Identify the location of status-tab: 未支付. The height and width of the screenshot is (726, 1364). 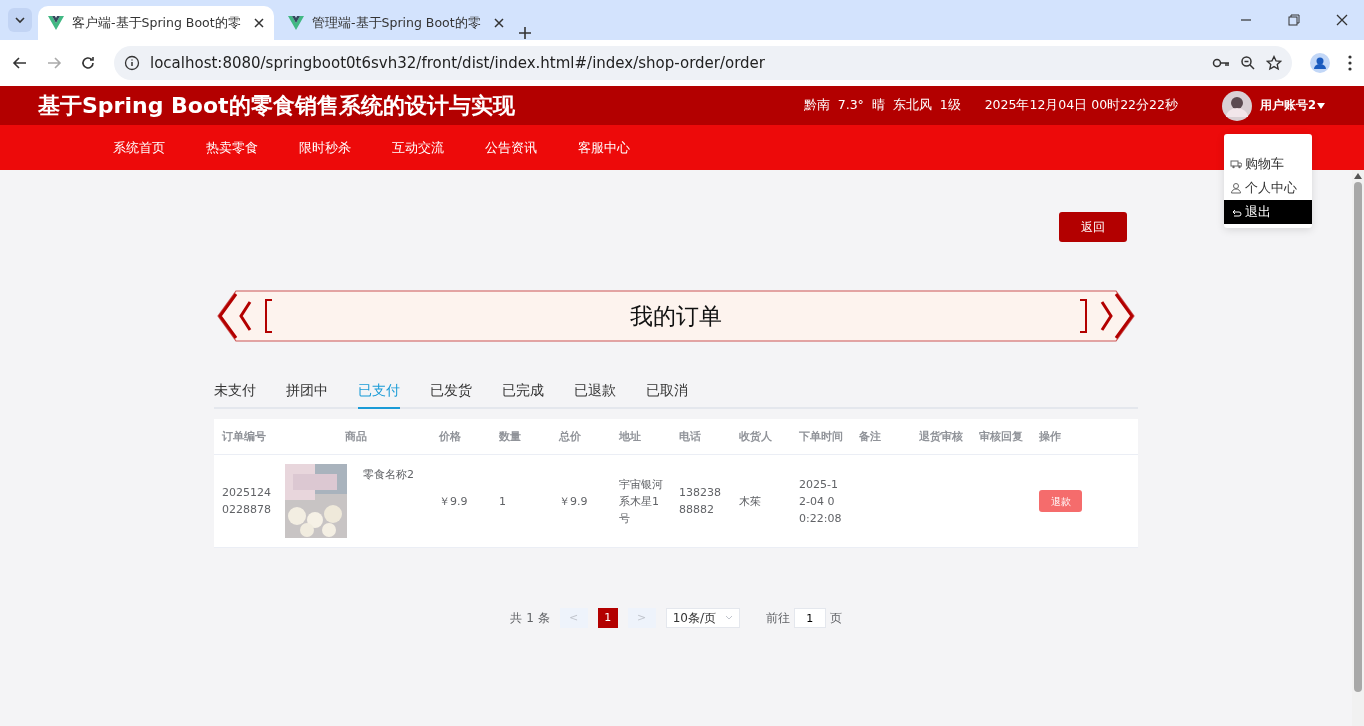
(235, 394).